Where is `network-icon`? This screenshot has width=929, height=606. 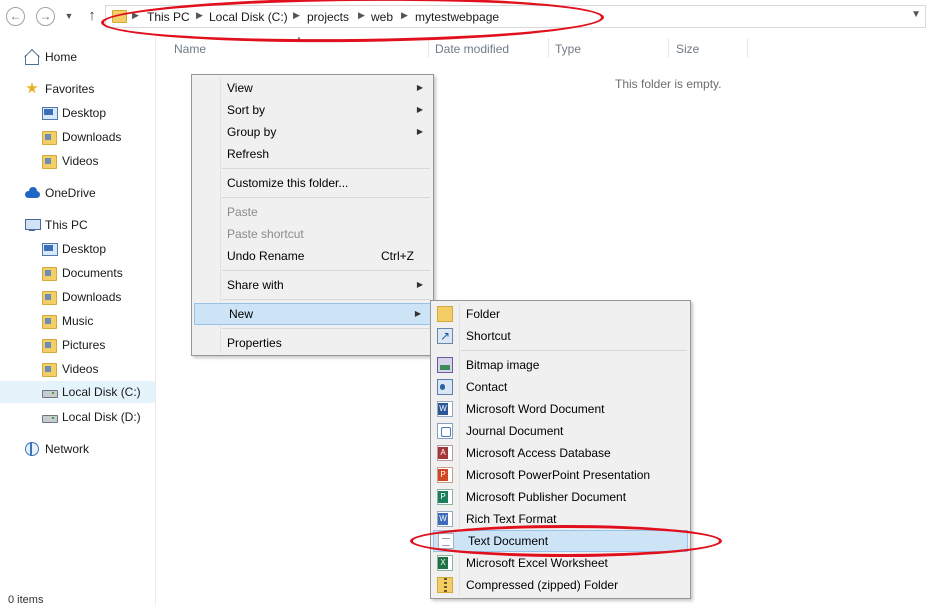
network-icon is located at coordinates (32, 449).